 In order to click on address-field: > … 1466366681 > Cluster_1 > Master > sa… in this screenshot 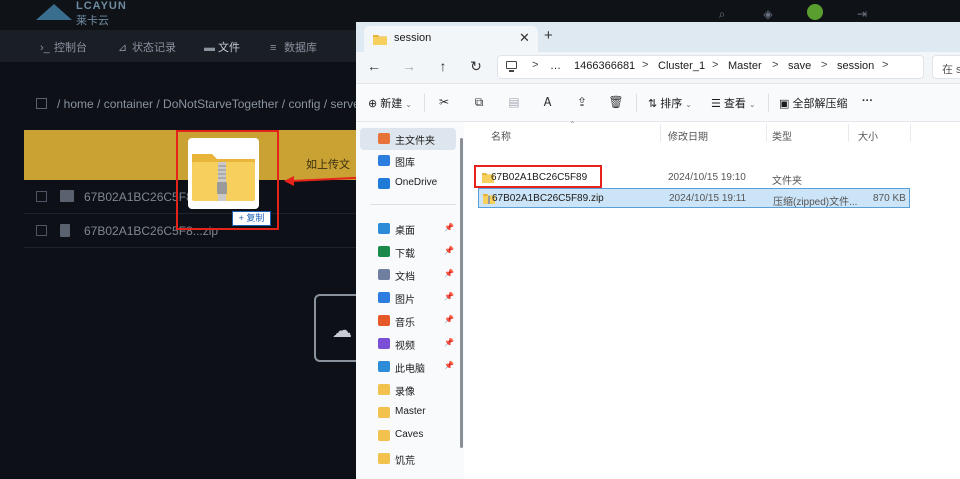, I will do `click(710, 67)`.